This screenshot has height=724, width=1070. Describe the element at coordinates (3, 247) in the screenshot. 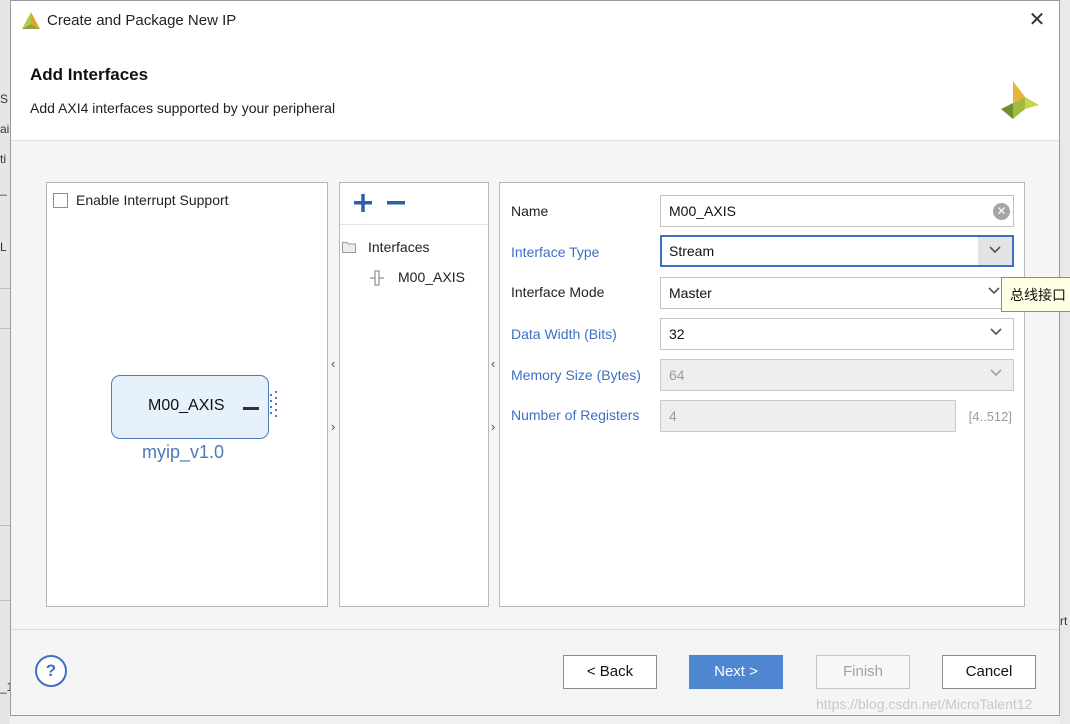

I see `background-text: L` at that location.